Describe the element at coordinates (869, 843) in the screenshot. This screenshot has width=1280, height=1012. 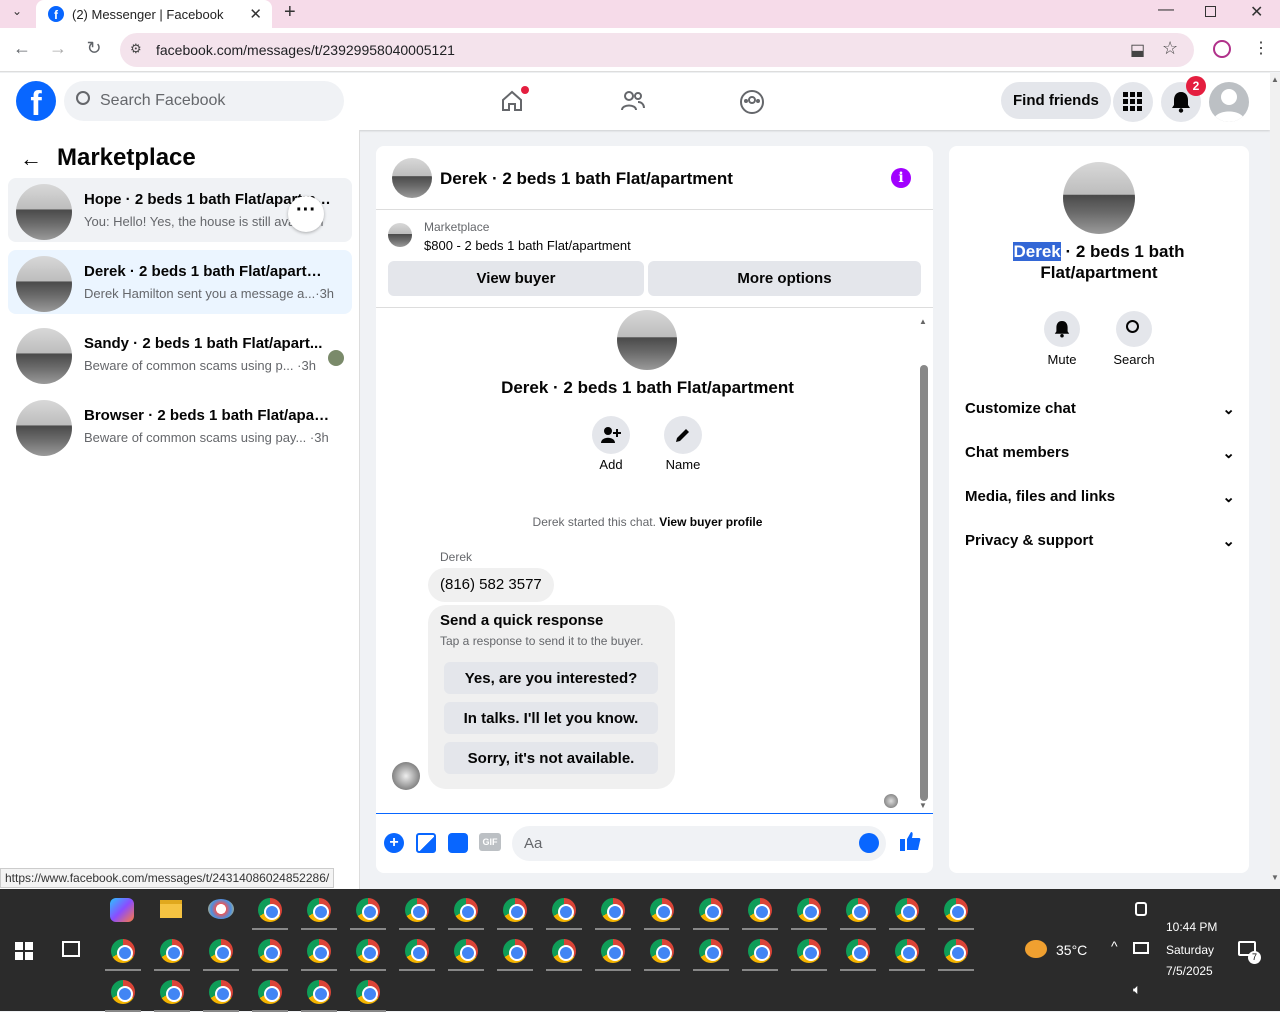
I see `emoji-icon` at that location.